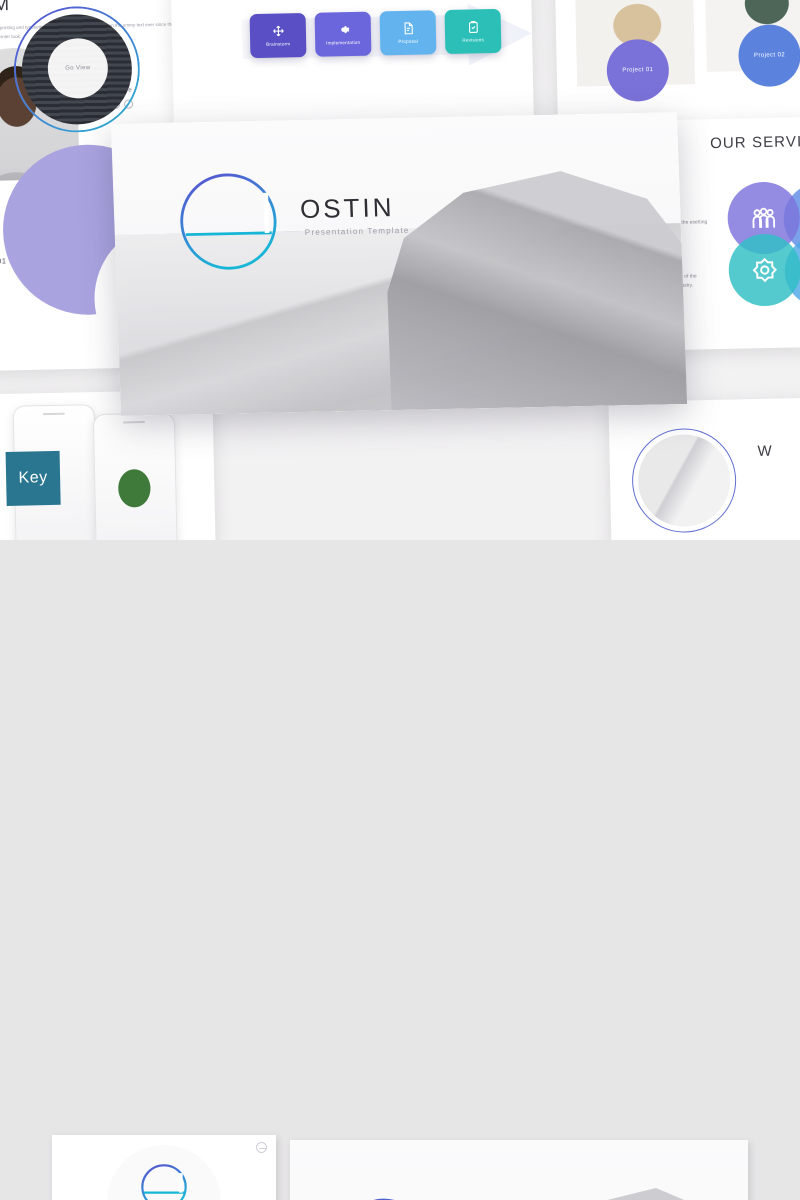 The height and width of the screenshot is (1200, 800). Describe the element at coordinates (344, 30) in the screenshot. I see `gear-icon` at that location.